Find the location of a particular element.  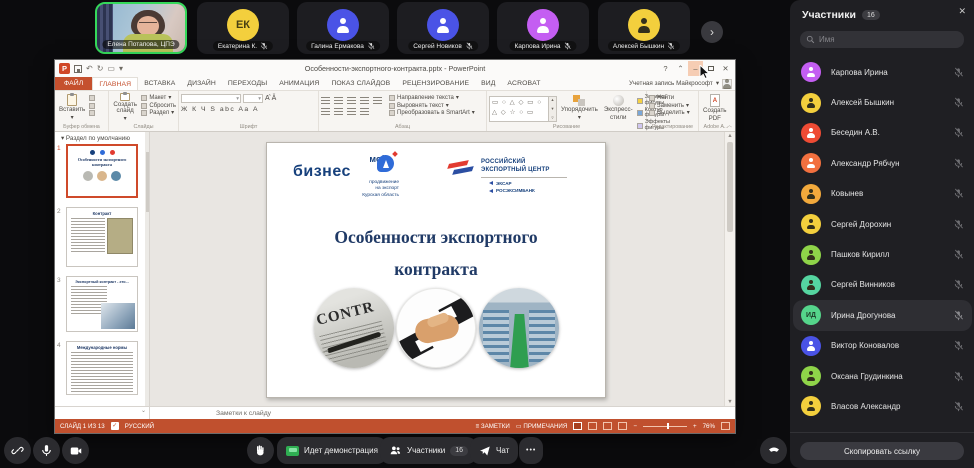

more-actions-button: ••• is located at coordinates (531, 450).